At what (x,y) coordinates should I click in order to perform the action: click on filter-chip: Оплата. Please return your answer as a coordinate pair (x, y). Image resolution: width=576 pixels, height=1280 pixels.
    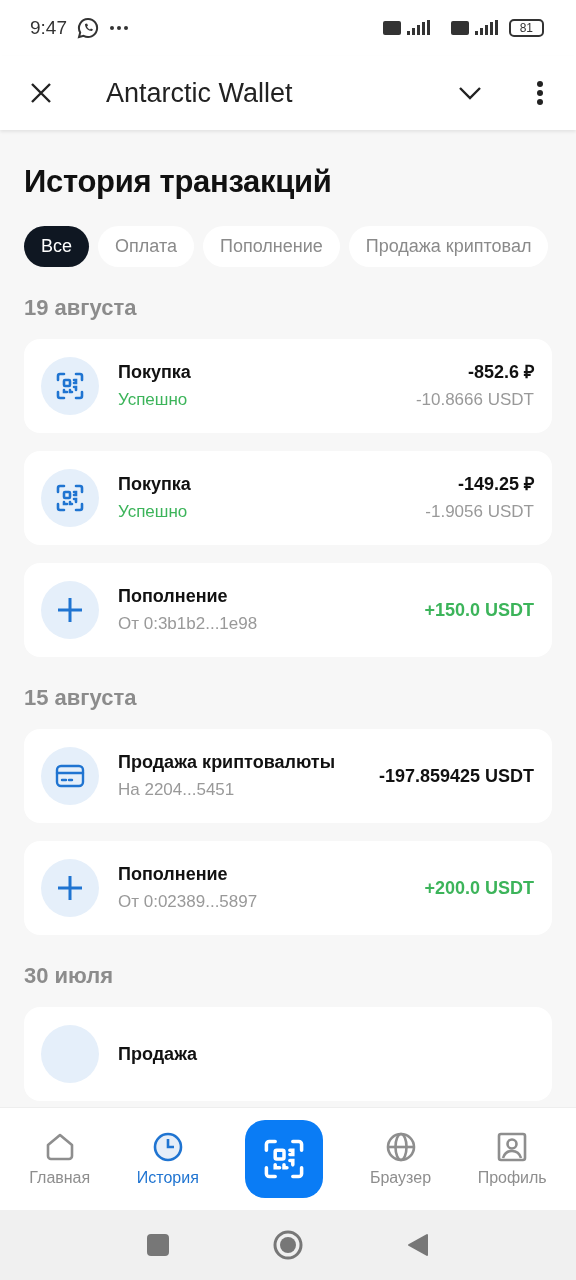
    Looking at the image, I should click on (146, 246).